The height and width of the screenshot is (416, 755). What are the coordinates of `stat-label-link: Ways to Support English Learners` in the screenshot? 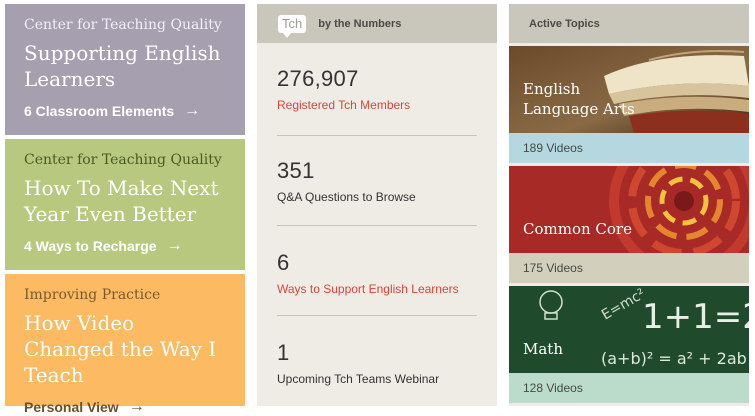 It's located at (377, 289).